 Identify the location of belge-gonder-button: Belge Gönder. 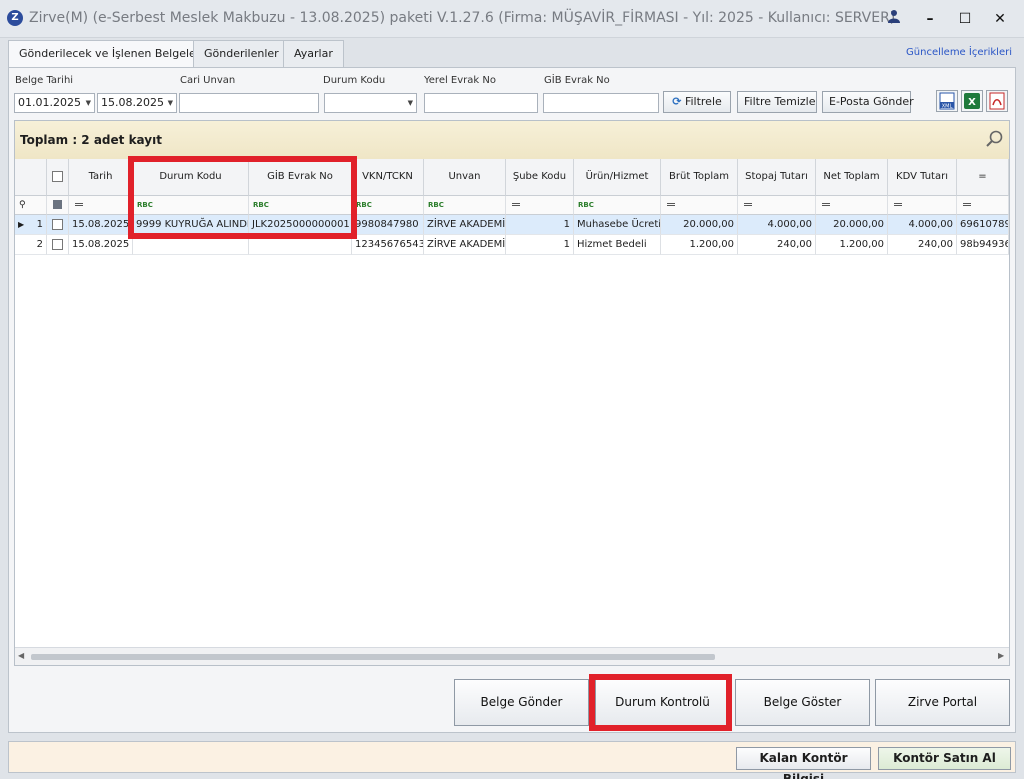
(521, 702).